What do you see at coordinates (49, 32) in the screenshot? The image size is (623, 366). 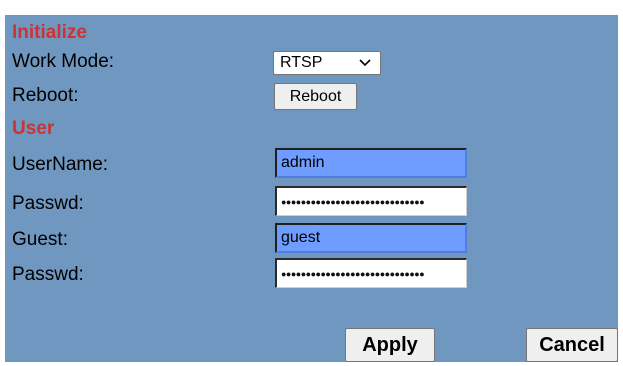 I see `initialize-section-title: Initialize` at bounding box center [49, 32].